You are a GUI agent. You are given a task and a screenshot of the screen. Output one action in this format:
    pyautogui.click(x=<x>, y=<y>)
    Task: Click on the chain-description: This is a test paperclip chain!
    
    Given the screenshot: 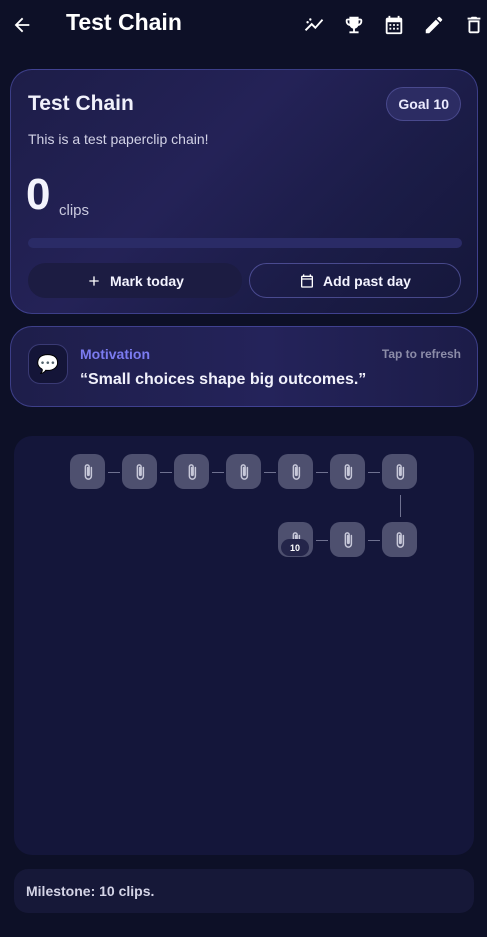 What is the action you would take?
    pyautogui.click(x=118, y=139)
    